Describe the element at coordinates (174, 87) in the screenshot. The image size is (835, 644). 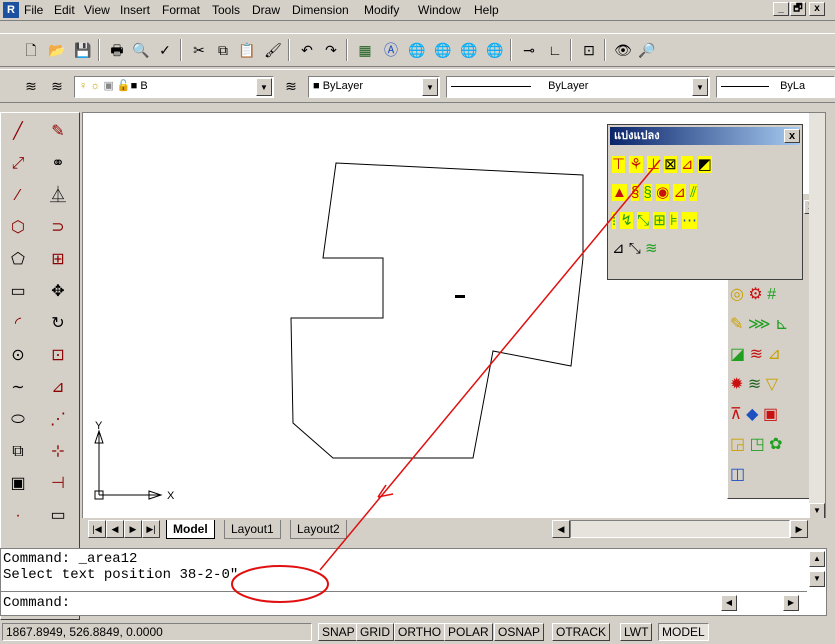
I see `layer-dropdown: ♀ ☼ ▣ 🔓■ B ▼` at that location.